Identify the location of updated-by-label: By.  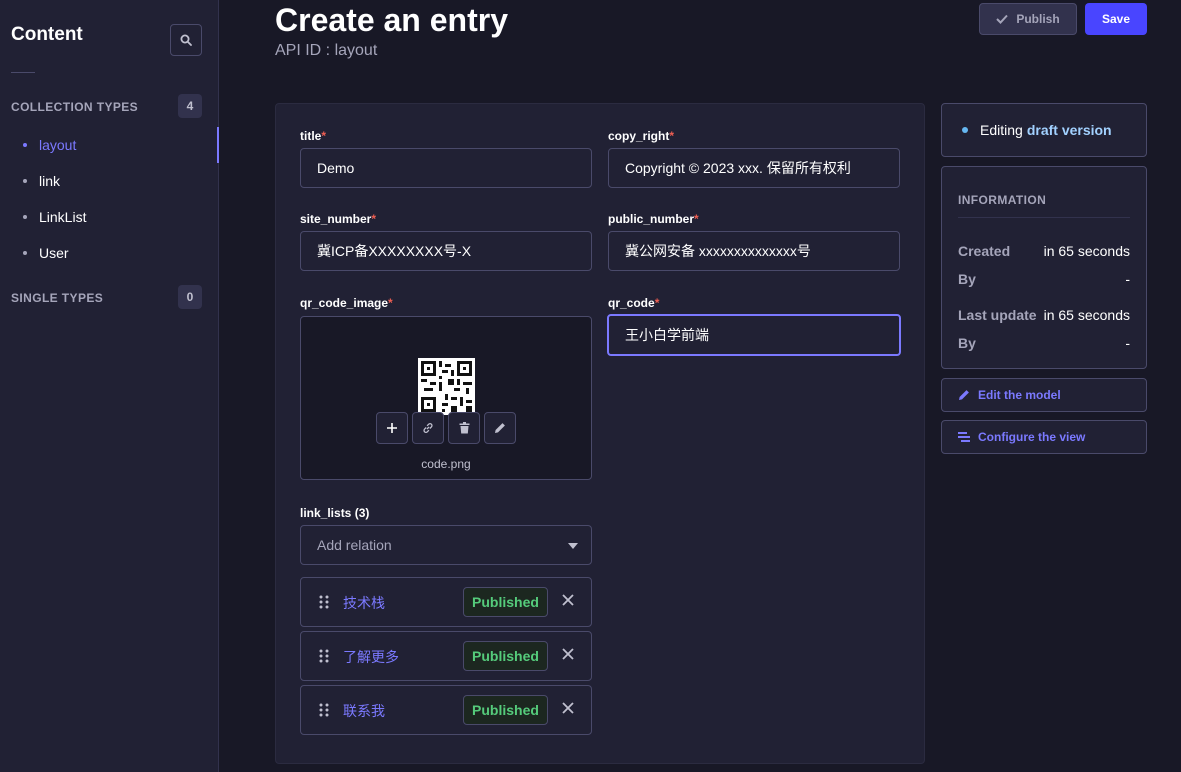
(967, 343).